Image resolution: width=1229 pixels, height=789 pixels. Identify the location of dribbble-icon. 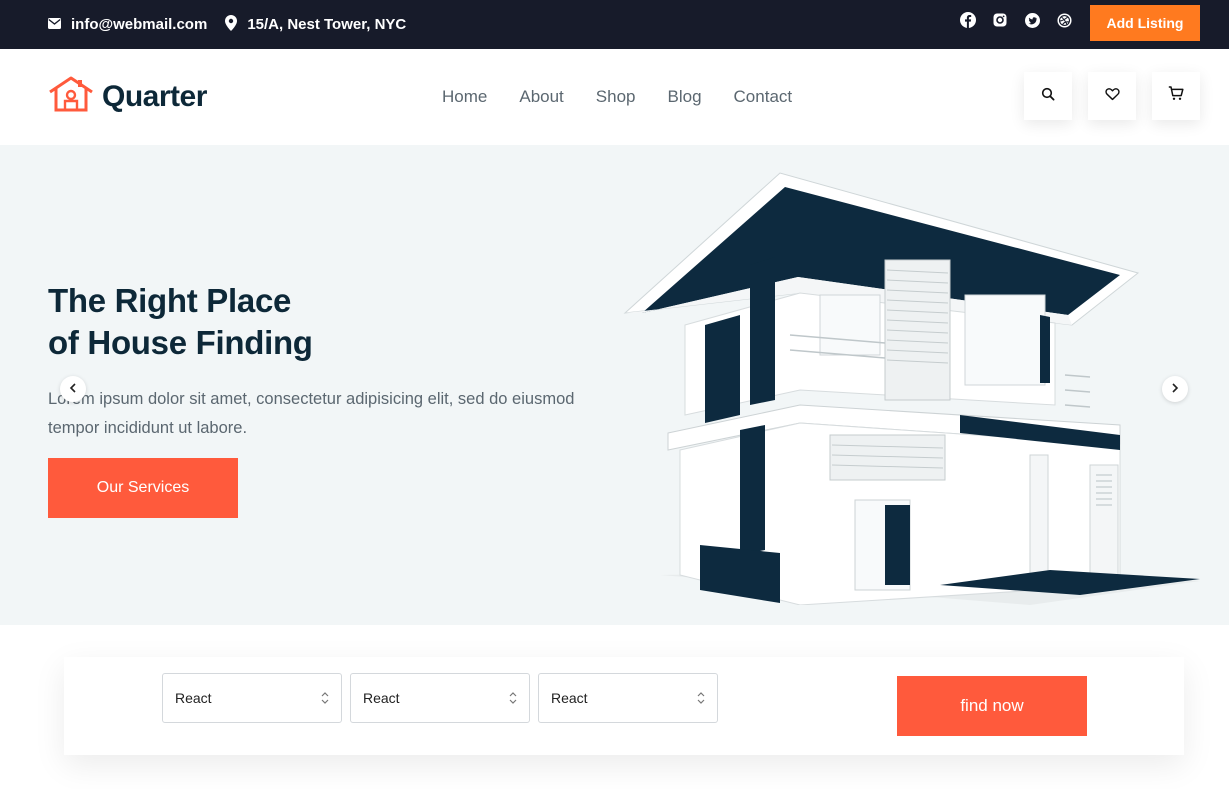
(1064, 20).